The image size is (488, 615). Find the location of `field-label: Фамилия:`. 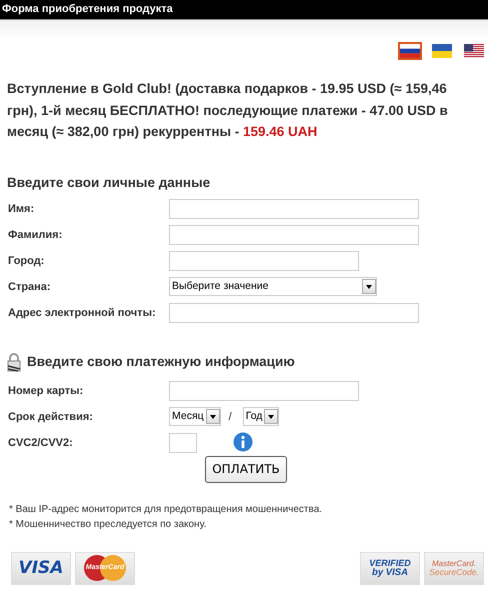

field-label: Фамилия: is located at coordinates (36, 235).